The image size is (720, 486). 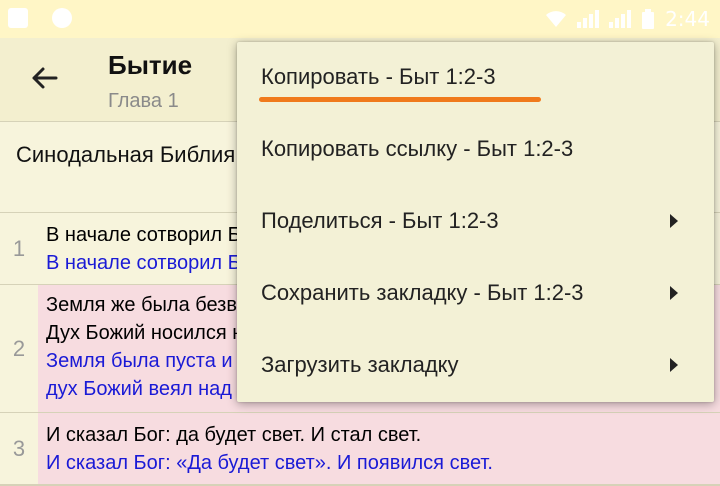 What do you see at coordinates (18, 18) in the screenshot?
I see `gallery-notification-icon` at bounding box center [18, 18].